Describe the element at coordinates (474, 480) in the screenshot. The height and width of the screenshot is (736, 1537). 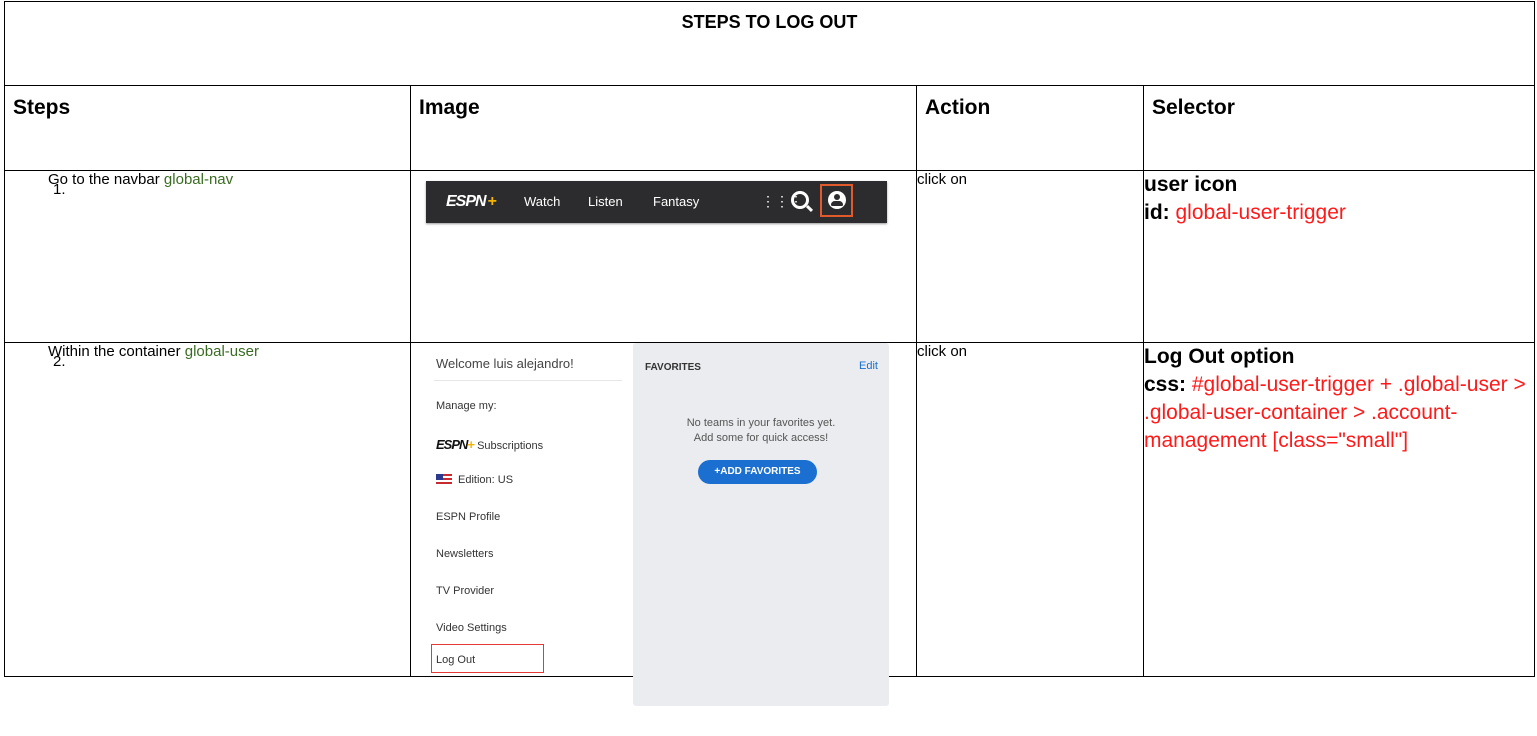
I see `edition-item: Edition: US` at that location.